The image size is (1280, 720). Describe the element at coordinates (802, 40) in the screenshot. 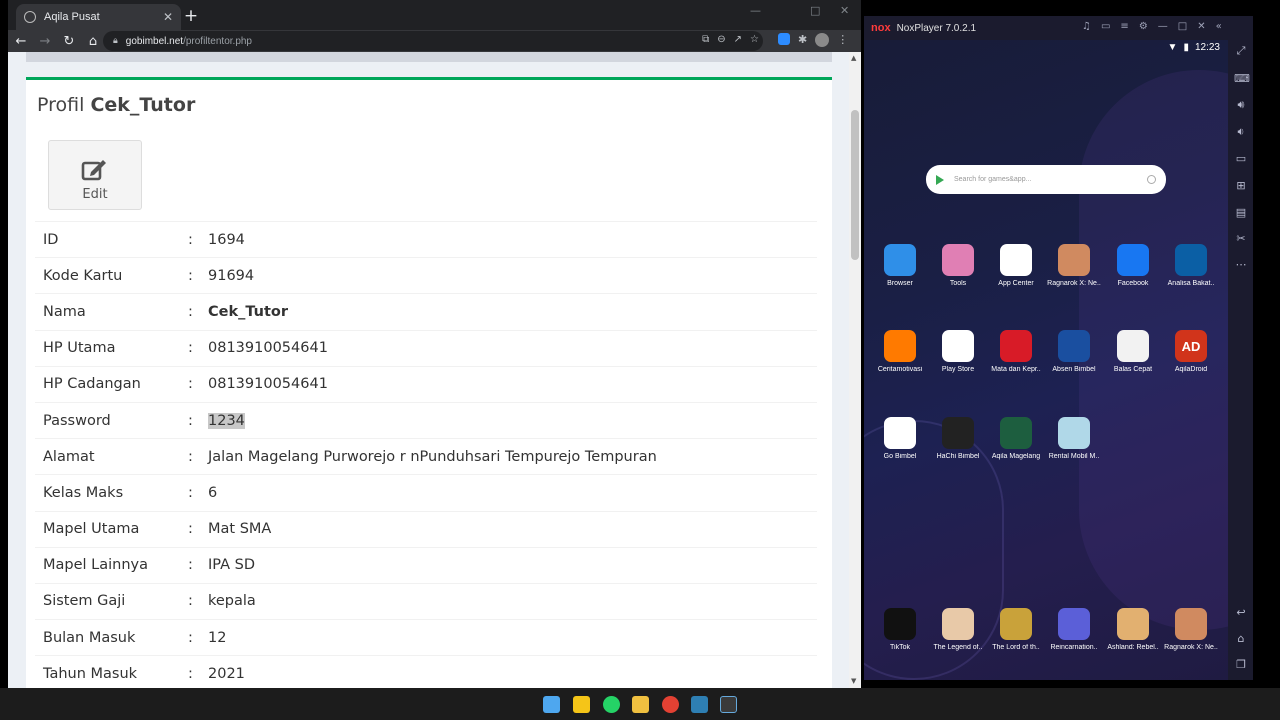

I see `extensions-puzzle-icon: ✱` at that location.